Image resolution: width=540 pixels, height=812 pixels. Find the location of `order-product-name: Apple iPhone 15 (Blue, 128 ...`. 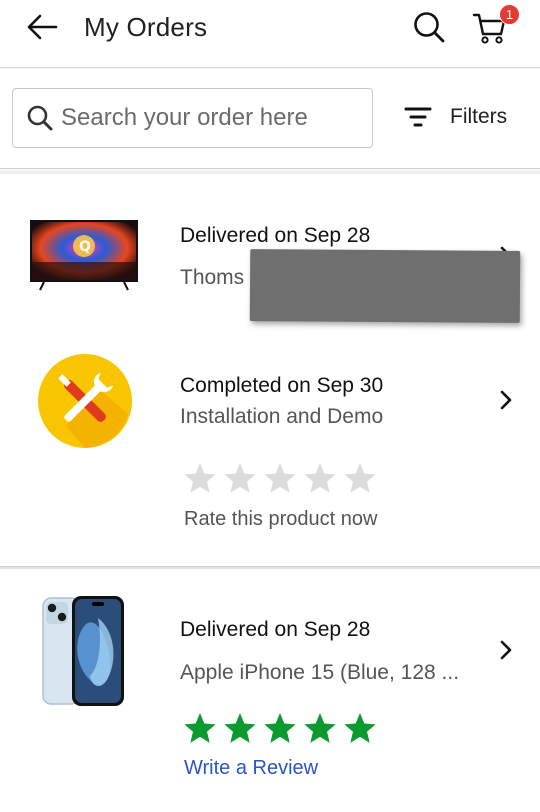

order-product-name: Apple iPhone 15 (Blue, 128 ... is located at coordinates (320, 672).